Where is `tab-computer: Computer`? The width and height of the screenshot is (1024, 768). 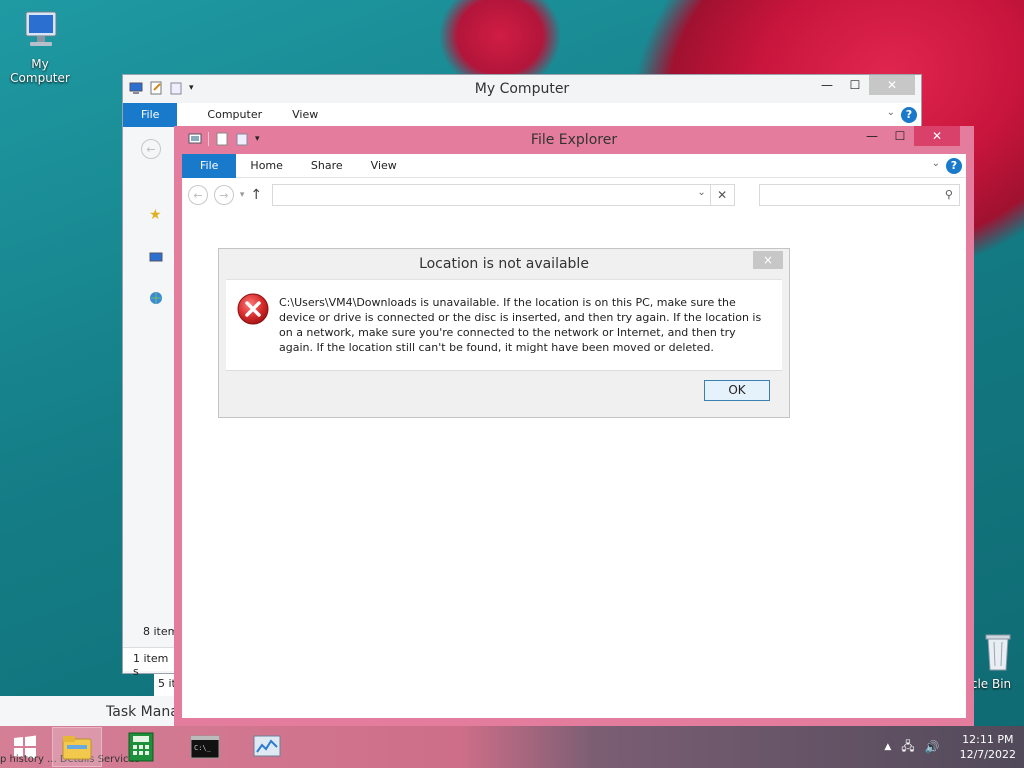 tab-computer: Computer is located at coordinates (226, 115).